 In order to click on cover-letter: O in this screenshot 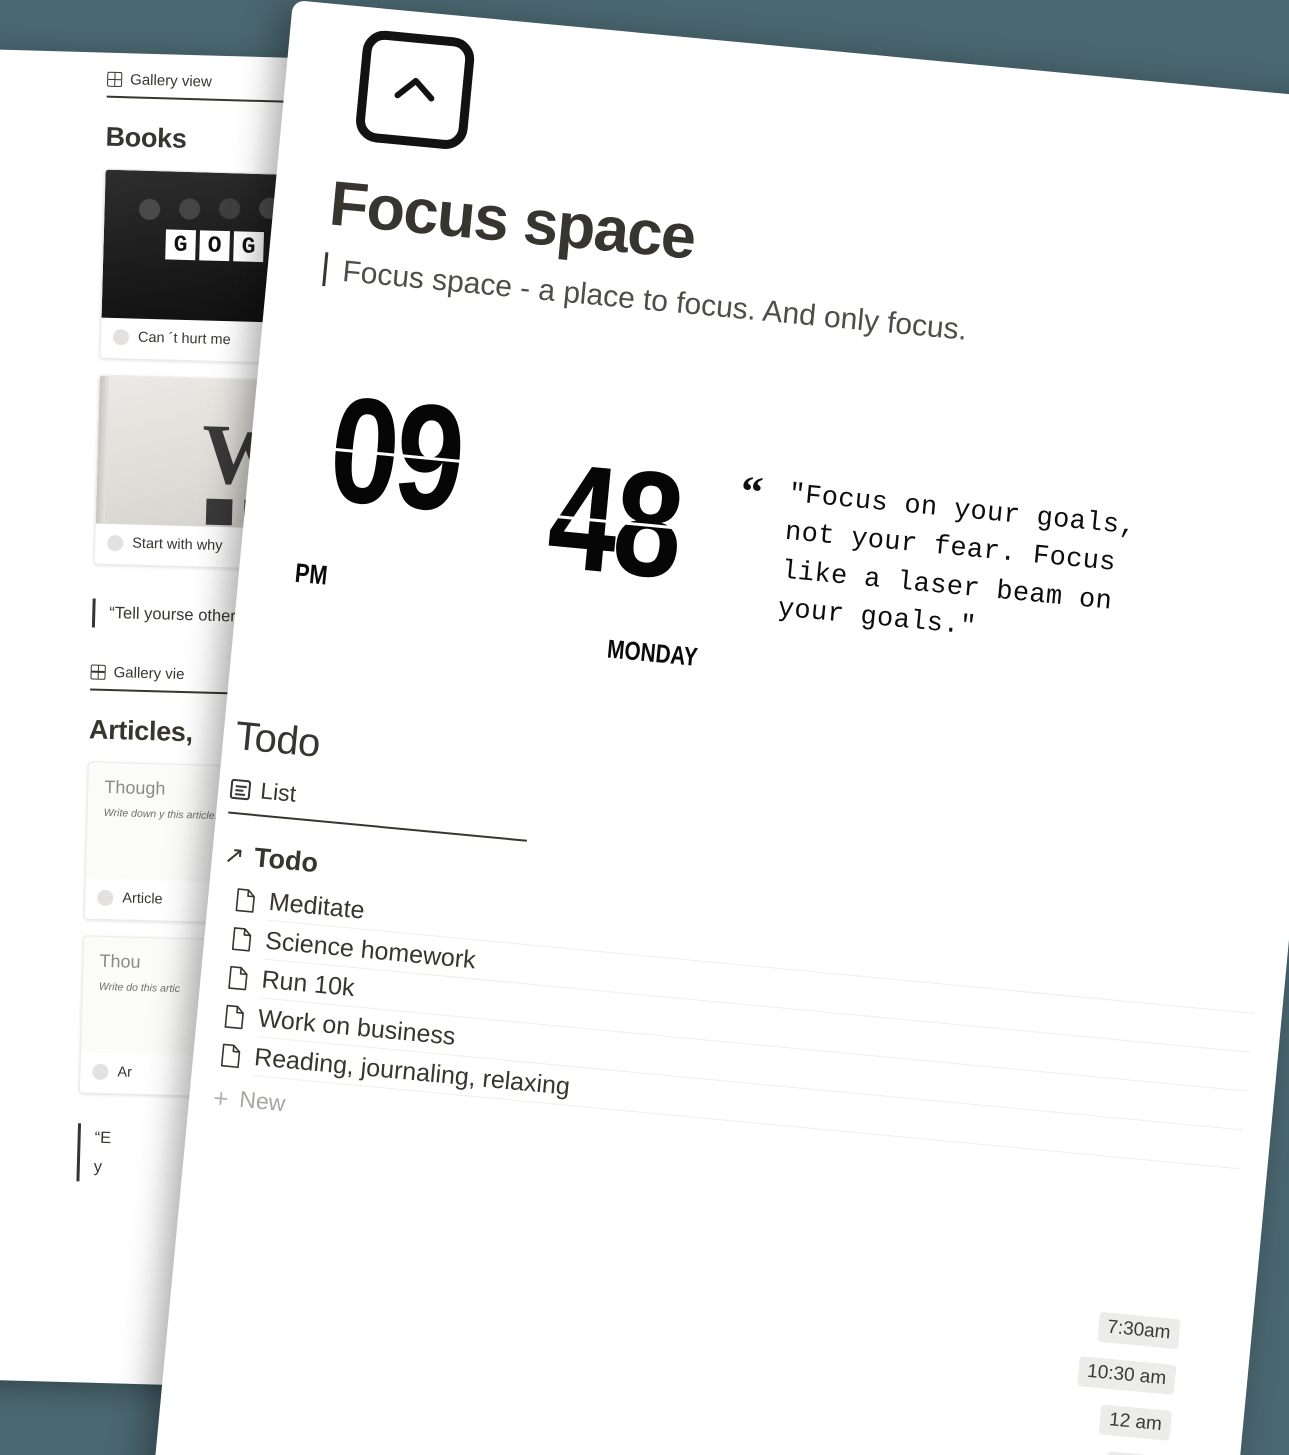, I will do `click(214, 246)`.